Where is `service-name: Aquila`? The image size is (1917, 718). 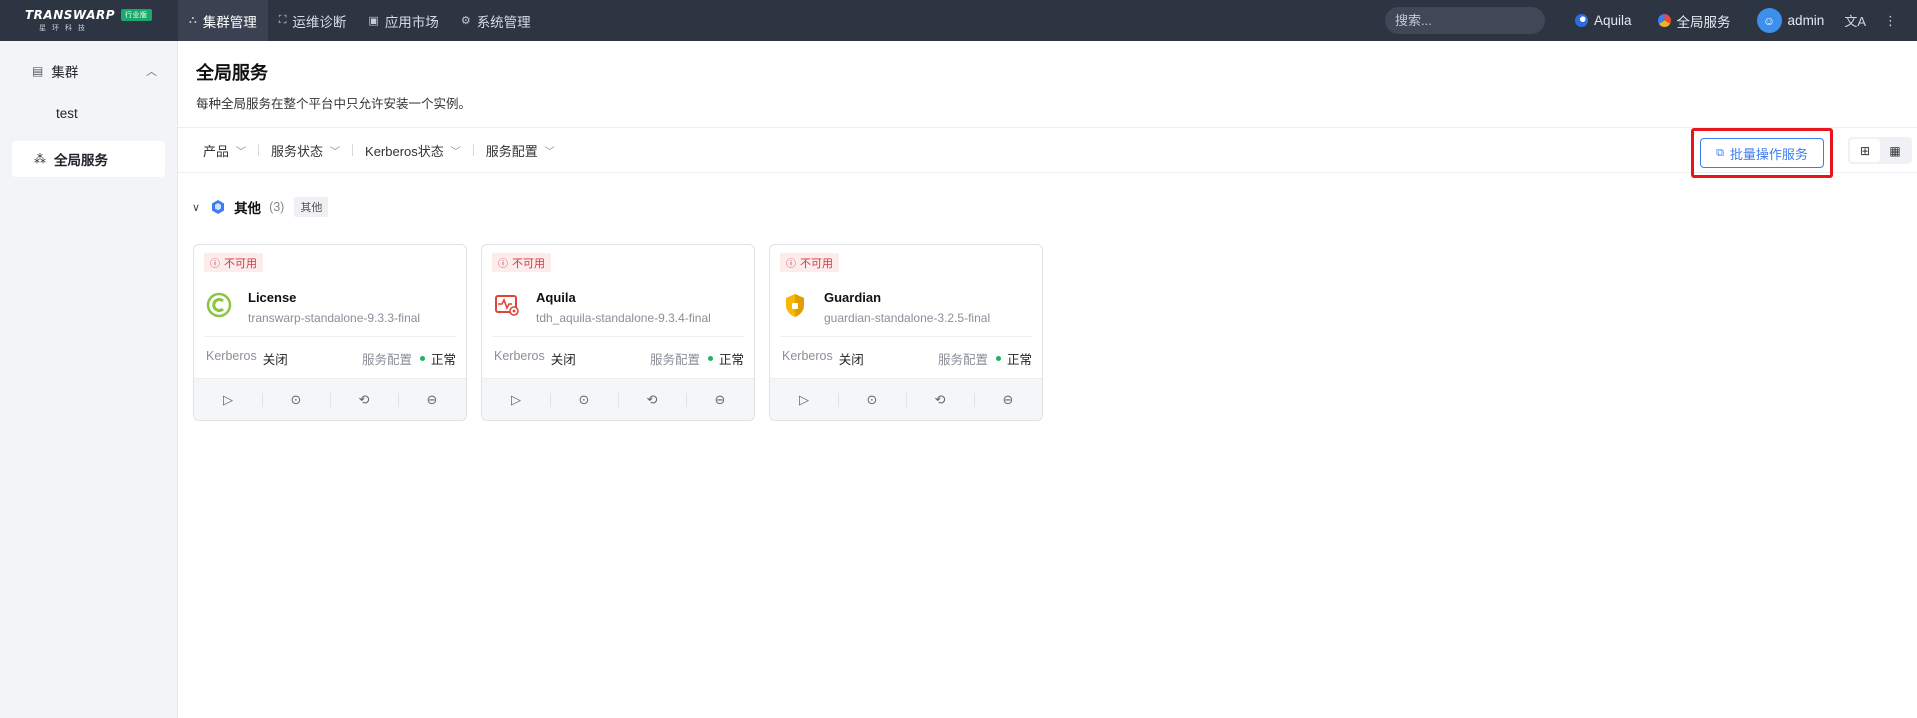
service-name: Aquila is located at coordinates (556, 297).